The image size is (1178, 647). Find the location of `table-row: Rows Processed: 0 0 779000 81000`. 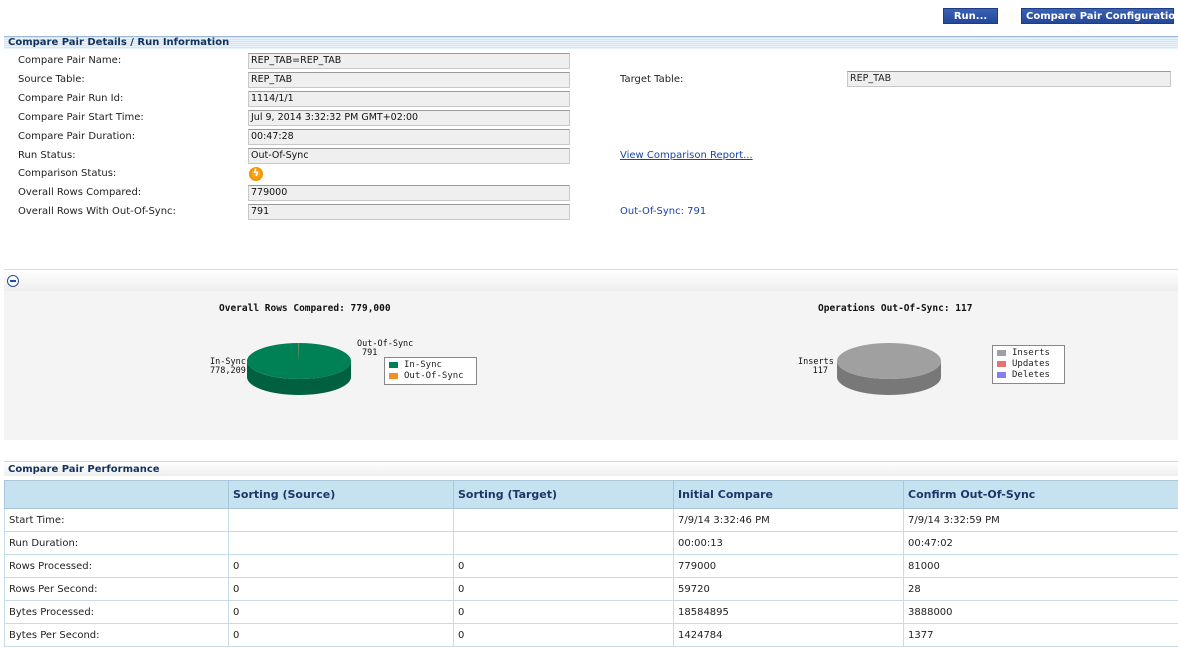

table-row: Rows Processed: 0 0 779000 81000 is located at coordinates (591, 566).